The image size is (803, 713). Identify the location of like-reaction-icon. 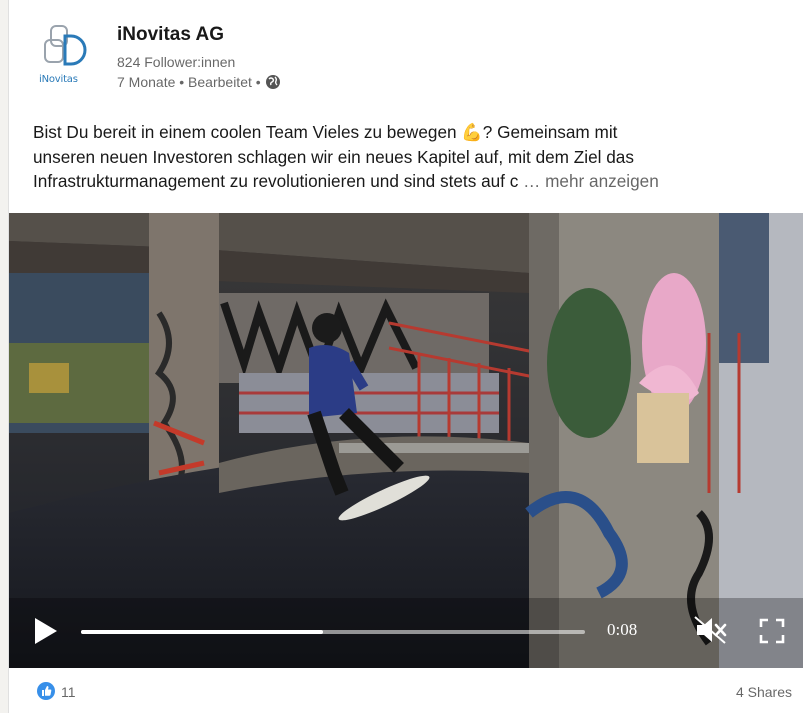
(46, 691).